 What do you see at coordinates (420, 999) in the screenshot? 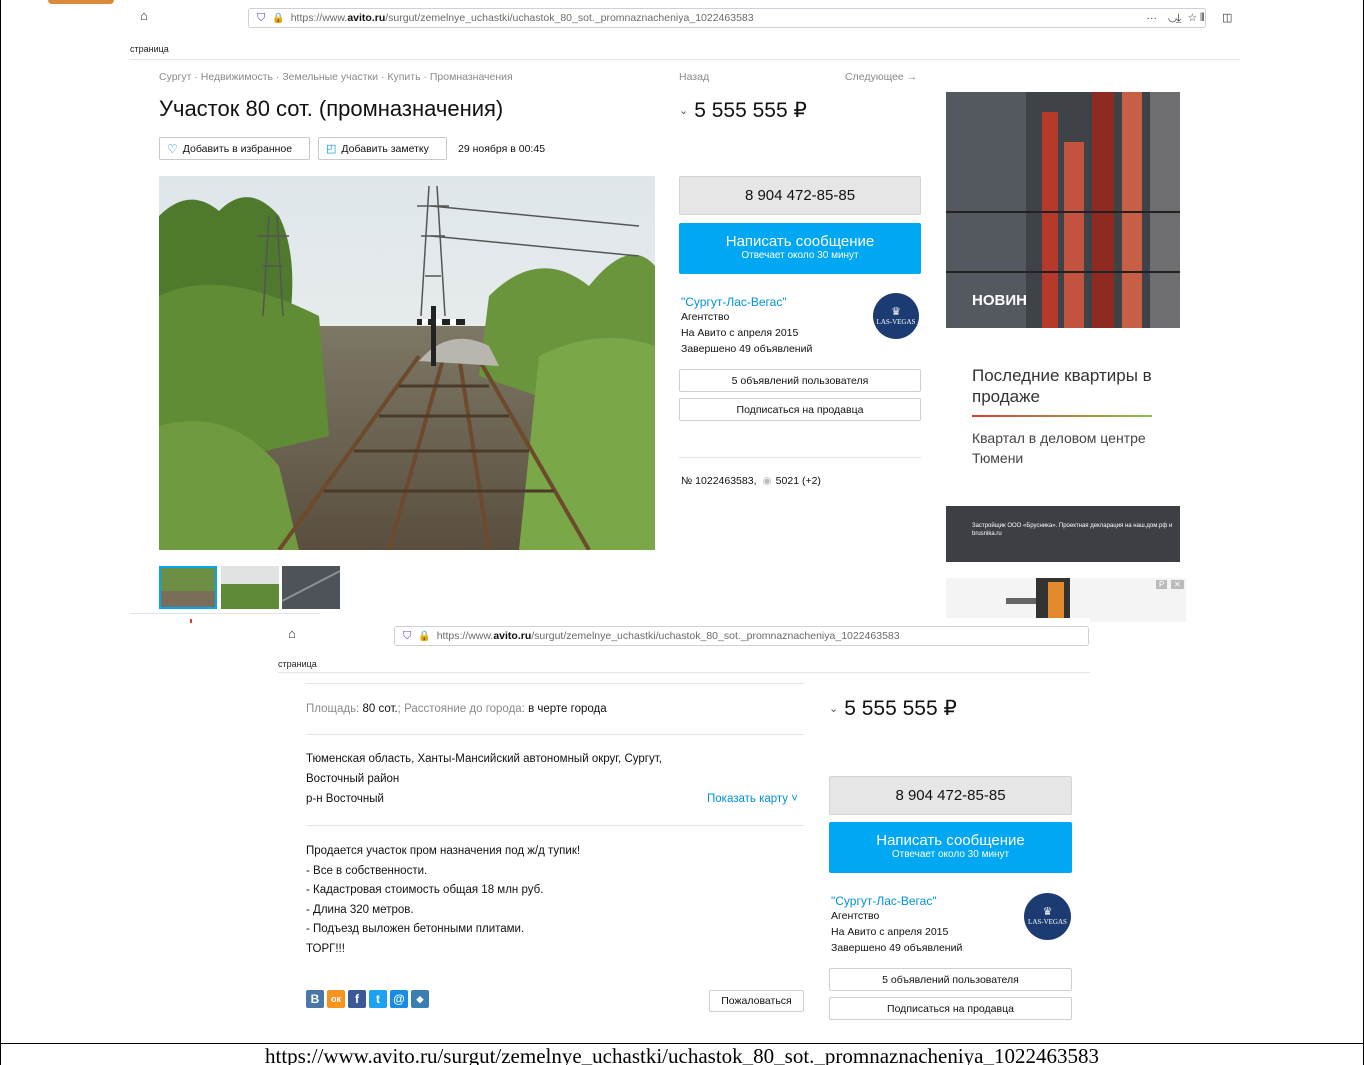
I see `lj-share-icon: ◆` at bounding box center [420, 999].